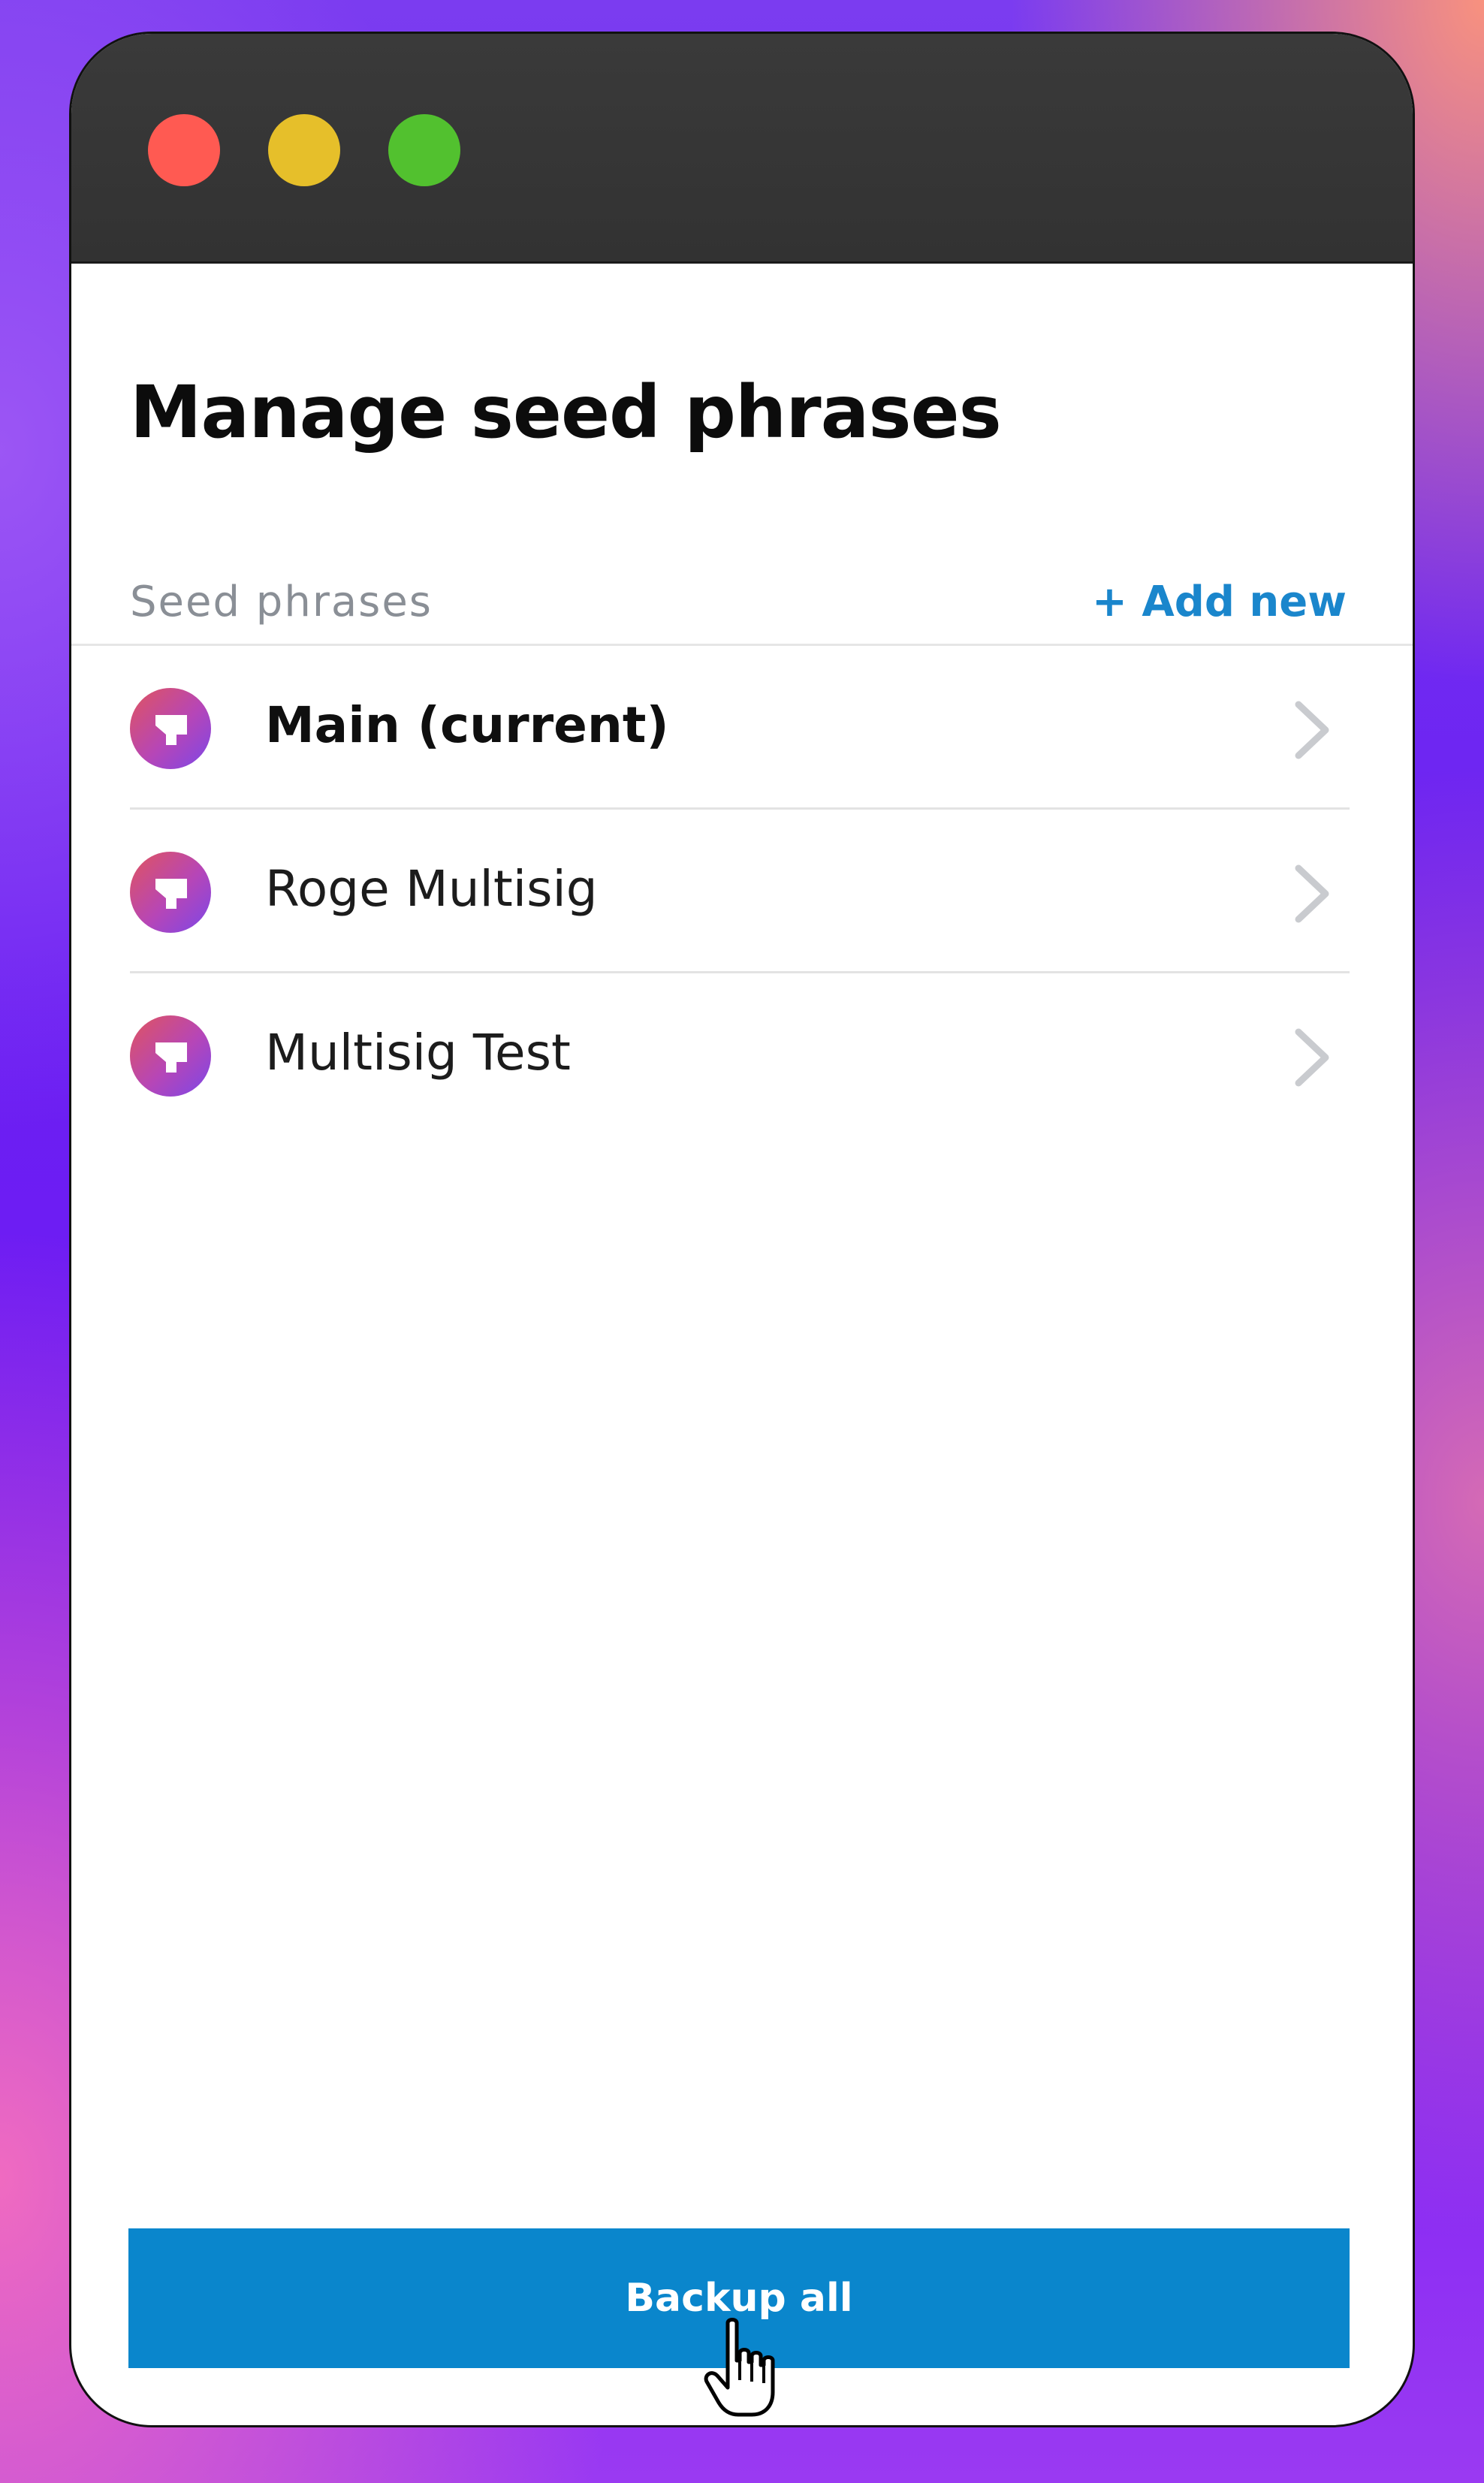 Image resolution: width=1484 pixels, height=2483 pixels. Describe the element at coordinates (740, 1055) in the screenshot. I see `seed-phrase-item-multisig-test: Multisig Test` at that location.